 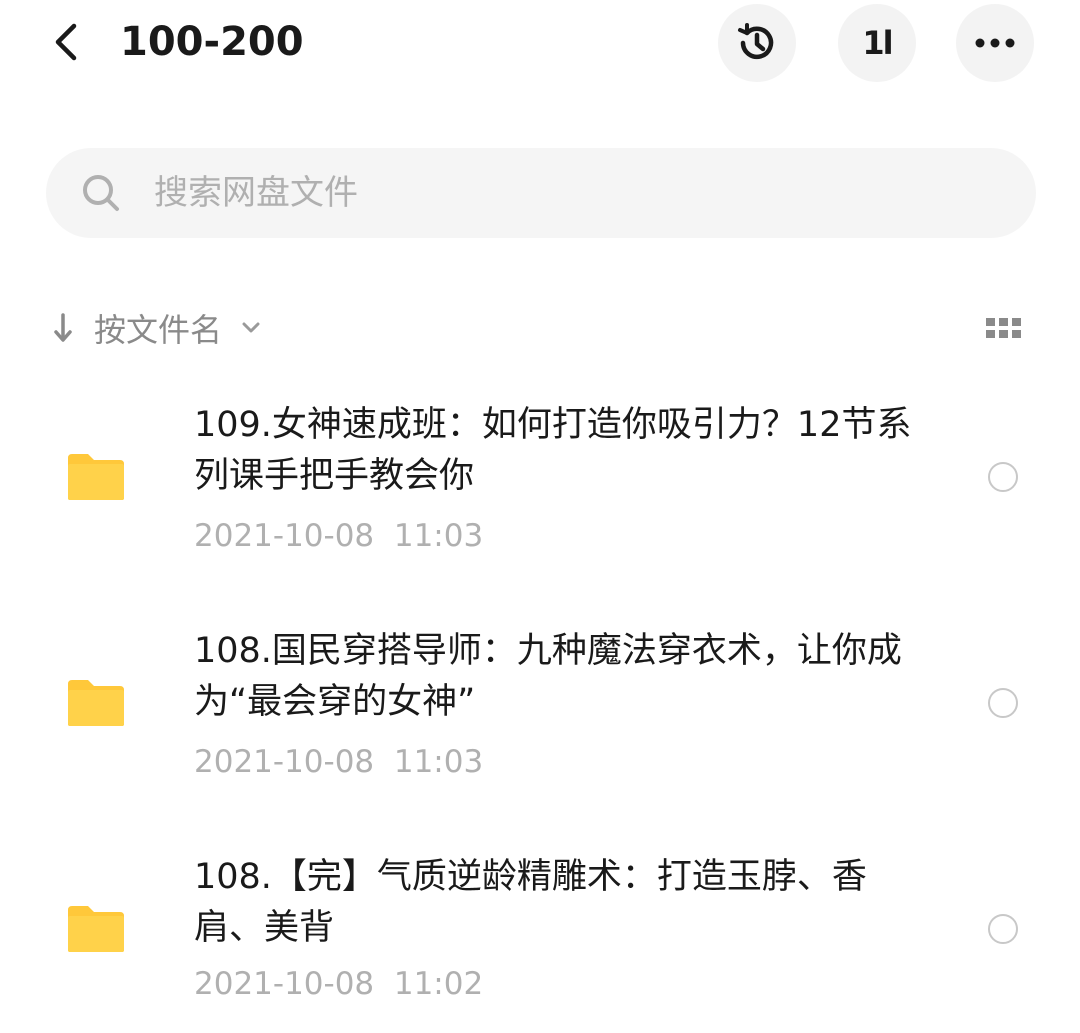 What do you see at coordinates (101, 193) in the screenshot?
I see `search-icon` at bounding box center [101, 193].